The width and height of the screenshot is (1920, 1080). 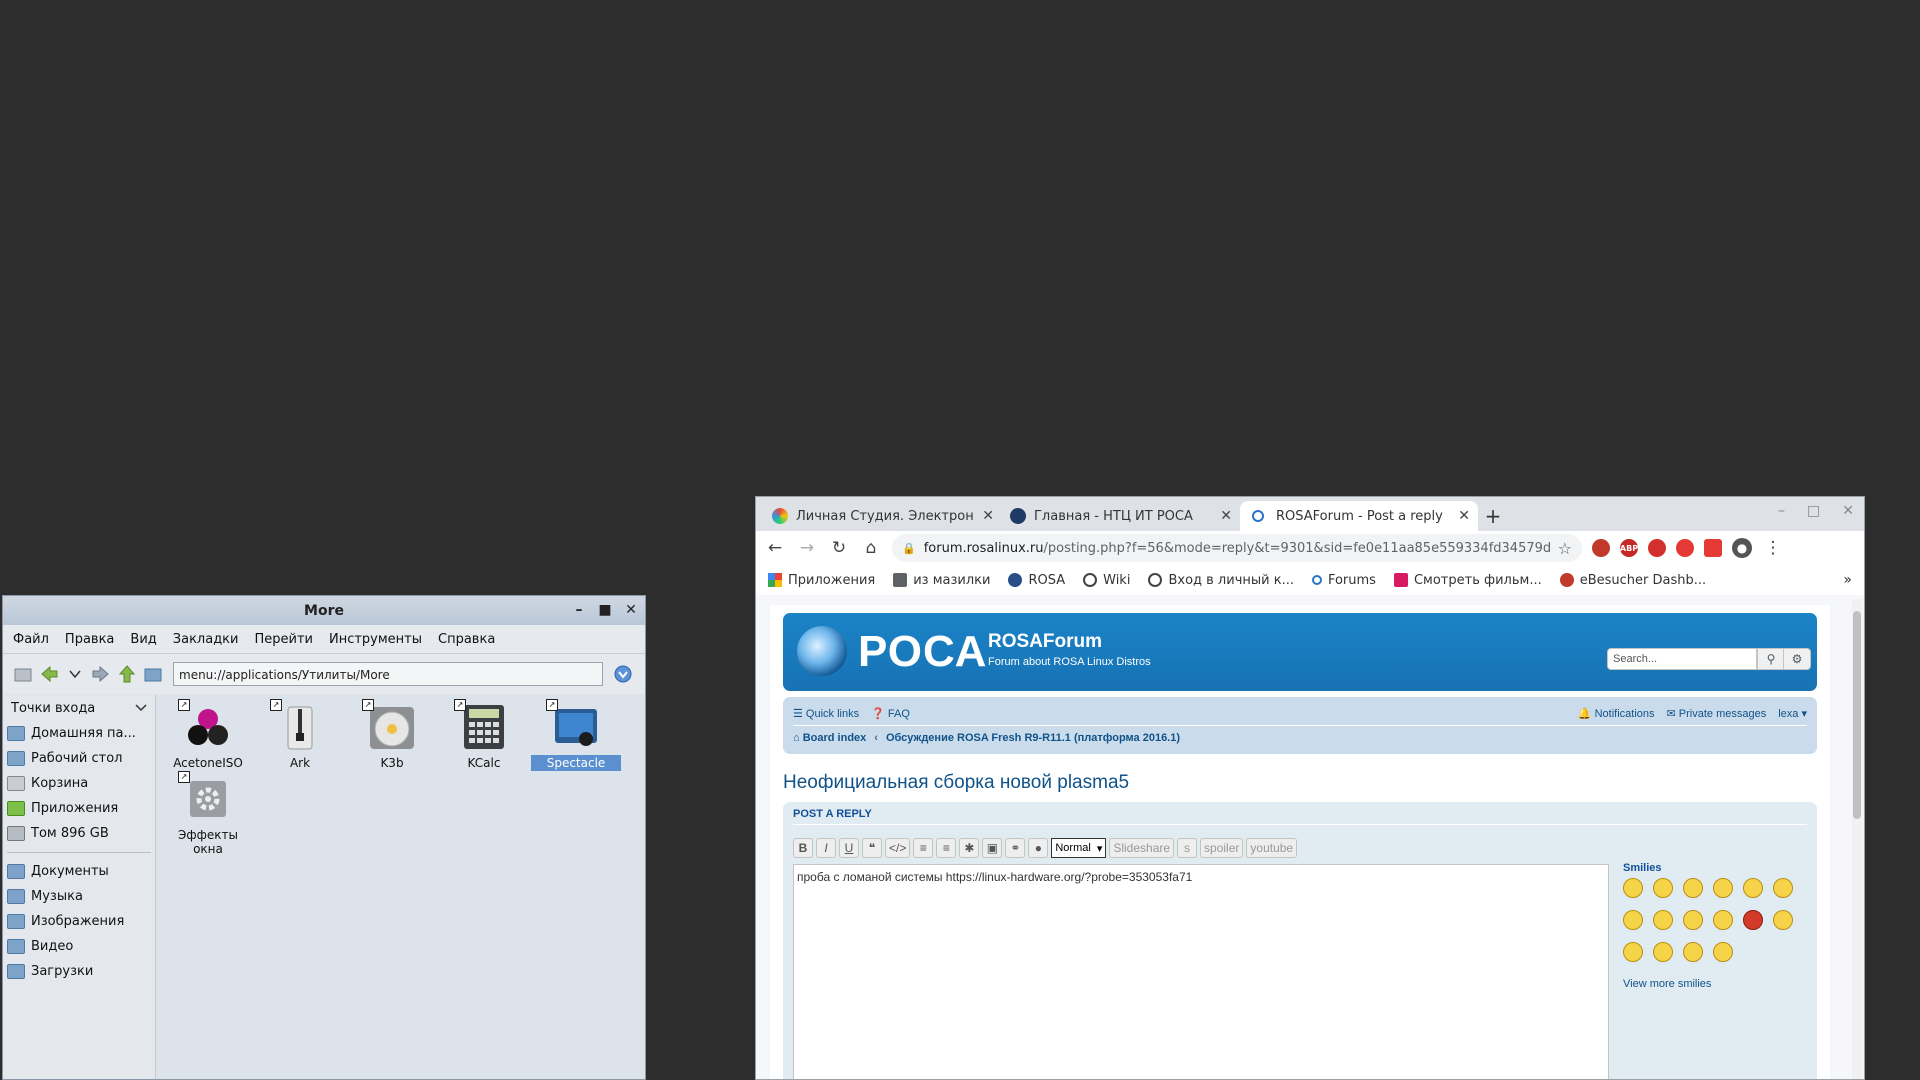 What do you see at coordinates (1857, 839) in the screenshot?
I see `page-scrollbar` at bounding box center [1857, 839].